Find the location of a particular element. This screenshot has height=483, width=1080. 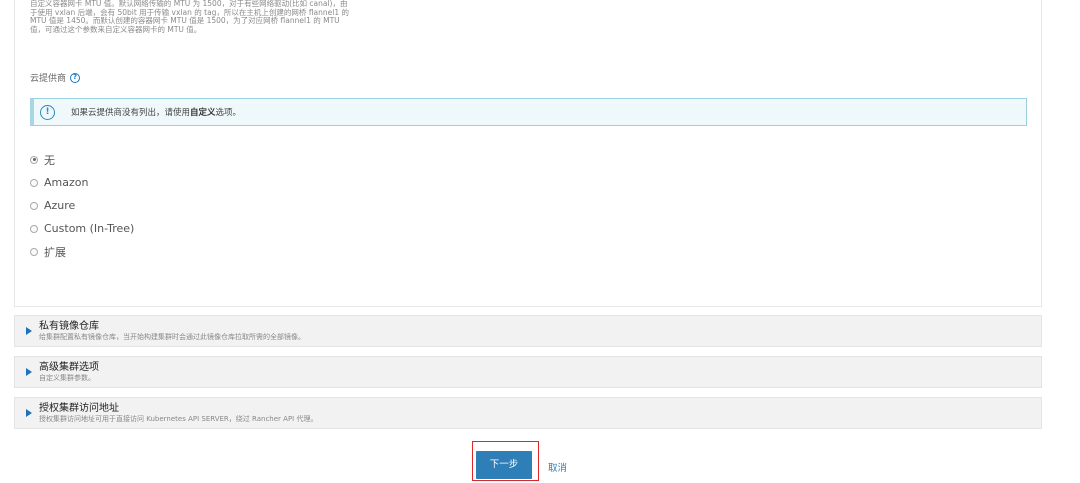

accordion-advanced-options: 高级集群选项 自定义集群参数。 is located at coordinates (528, 372).